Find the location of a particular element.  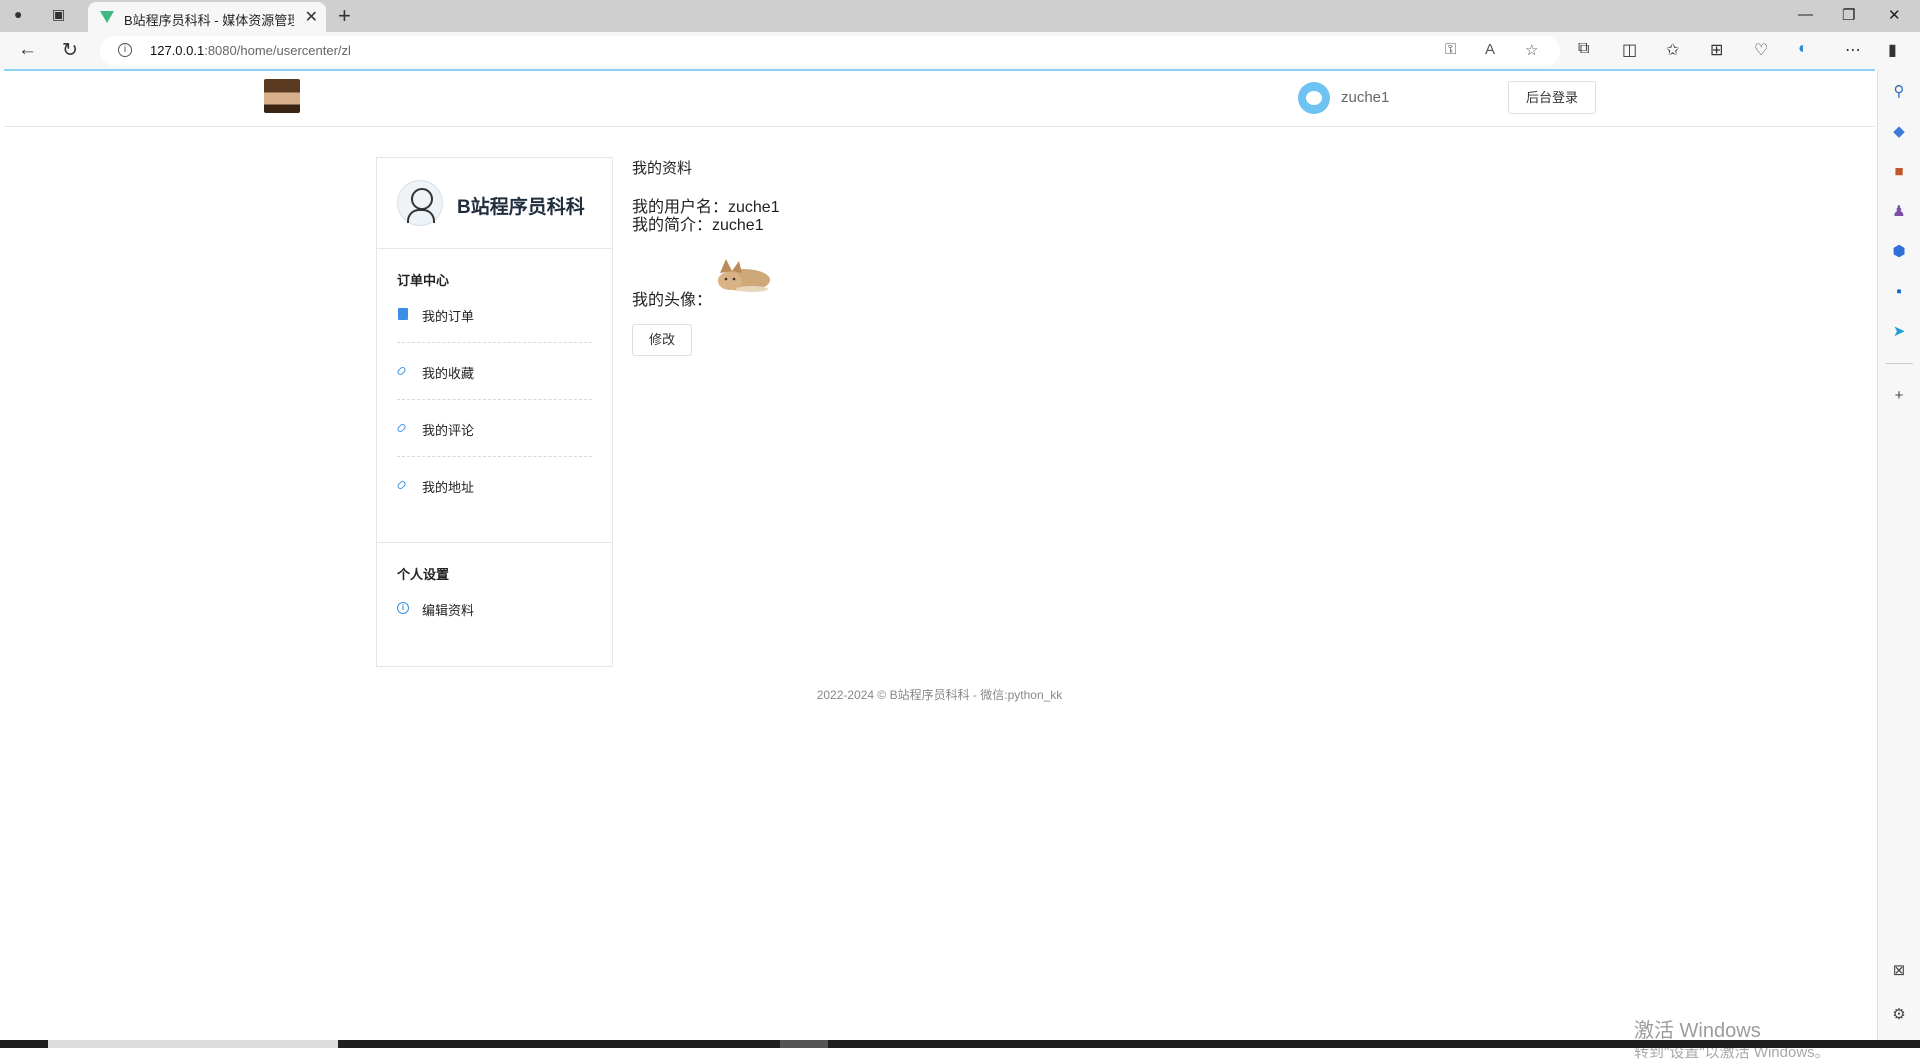

outlook-icon: ▪ is located at coordinates (1899, 292).